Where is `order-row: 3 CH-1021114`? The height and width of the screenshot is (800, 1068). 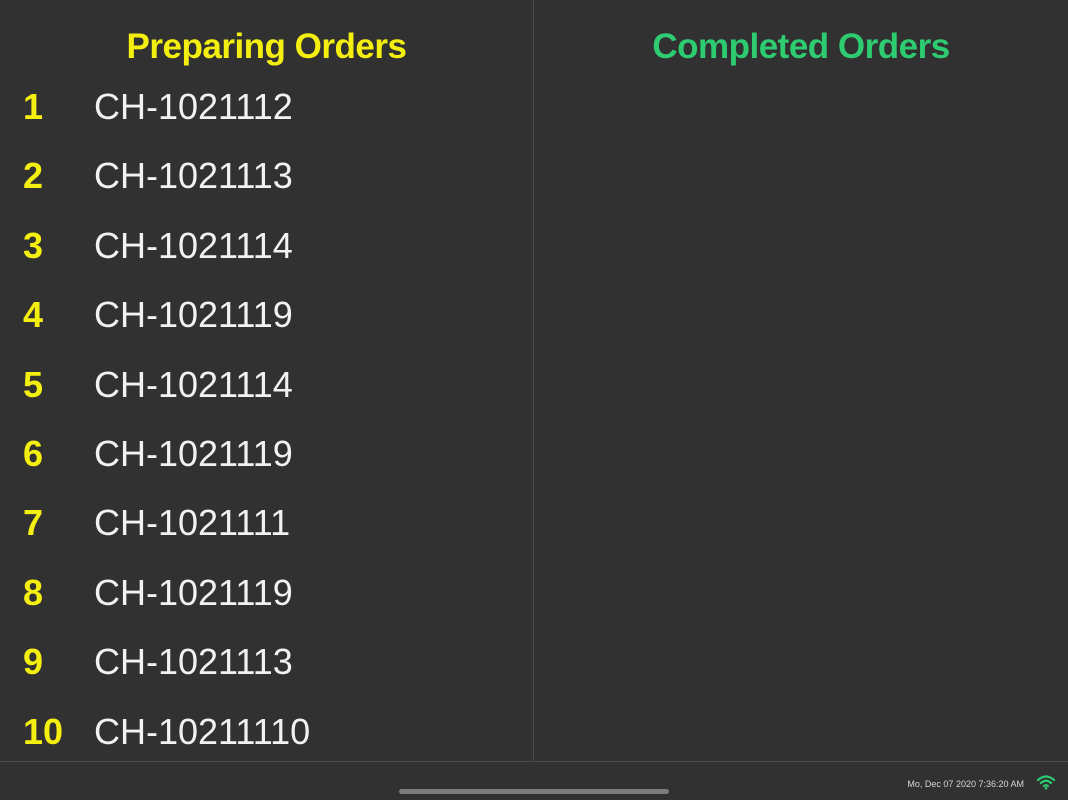 order-row: 3 CH-1021114 is located at coordinates (266, 244).